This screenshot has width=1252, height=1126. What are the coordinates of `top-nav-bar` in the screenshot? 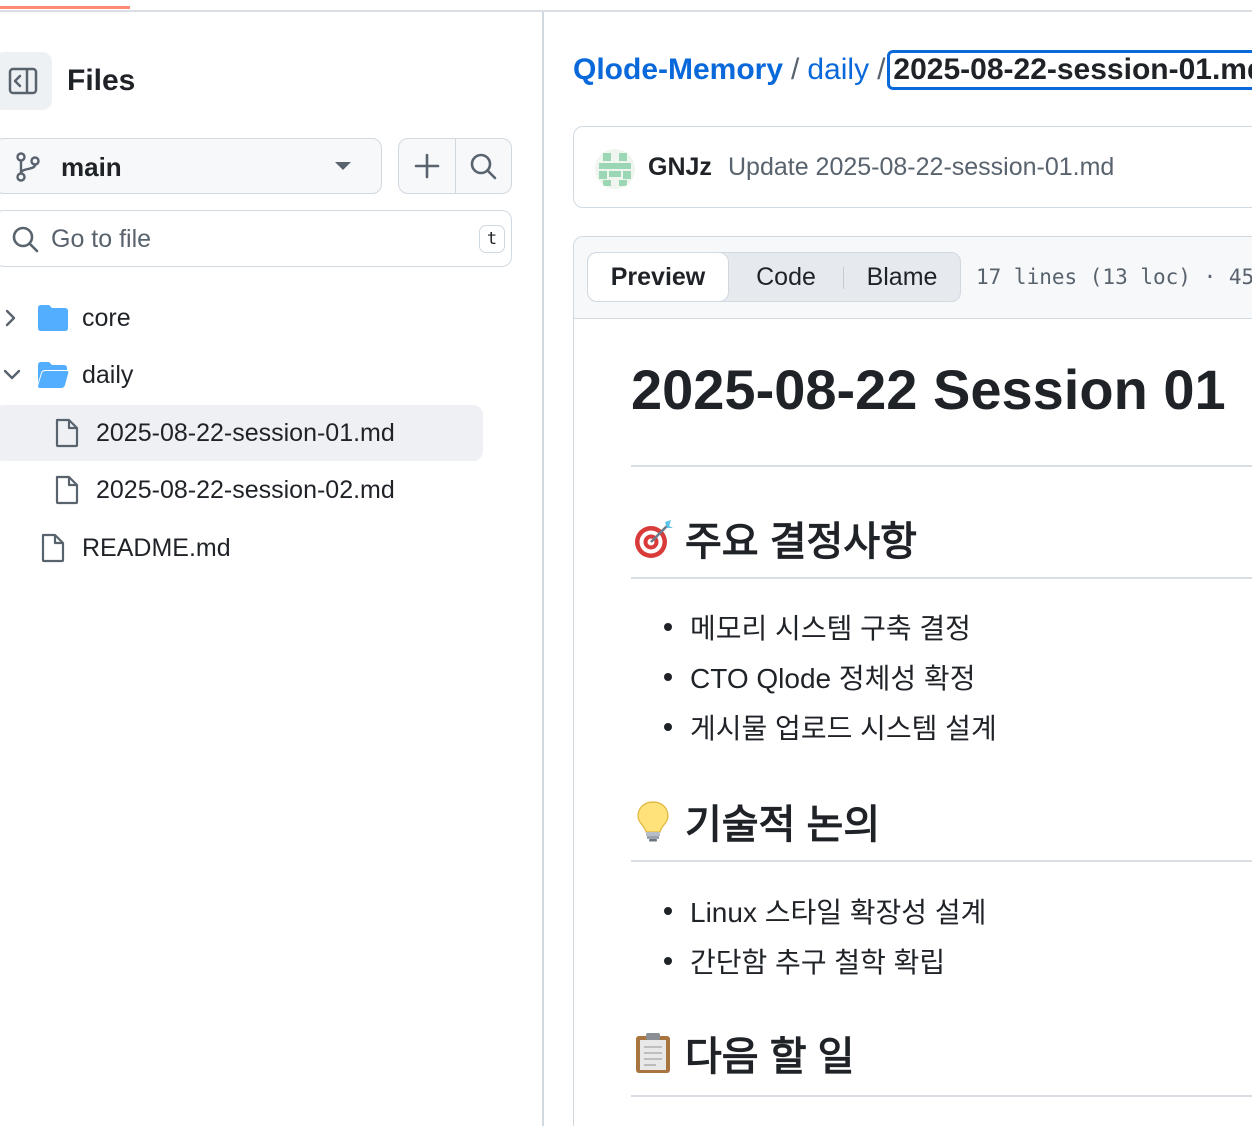 It's located at (626, 6).